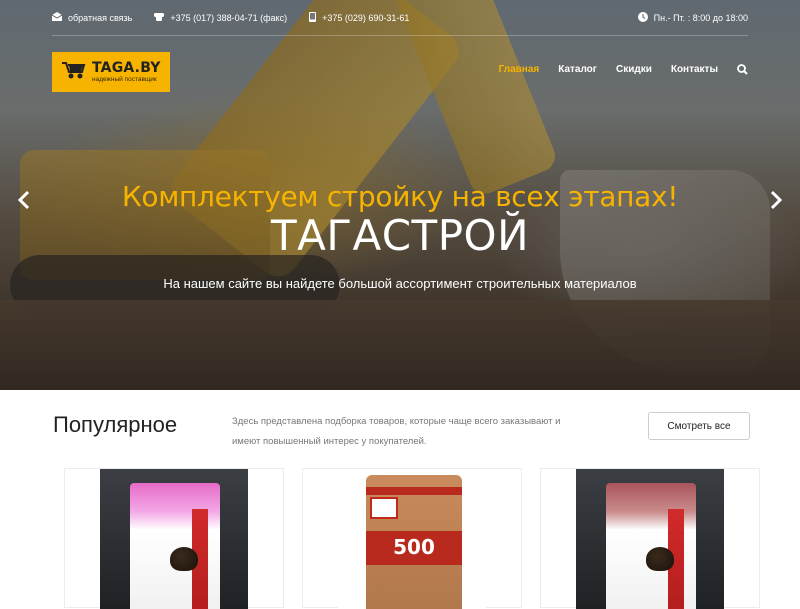 This screenshot has width=800, height=609. I want to click on search-icon, so click(742, 69).